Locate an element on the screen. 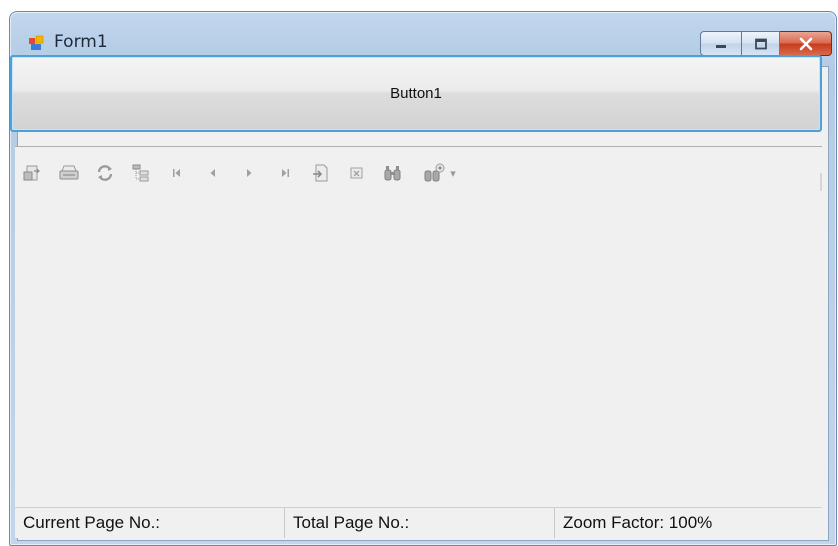  zoom-icon is located at coordinates (434, 172).